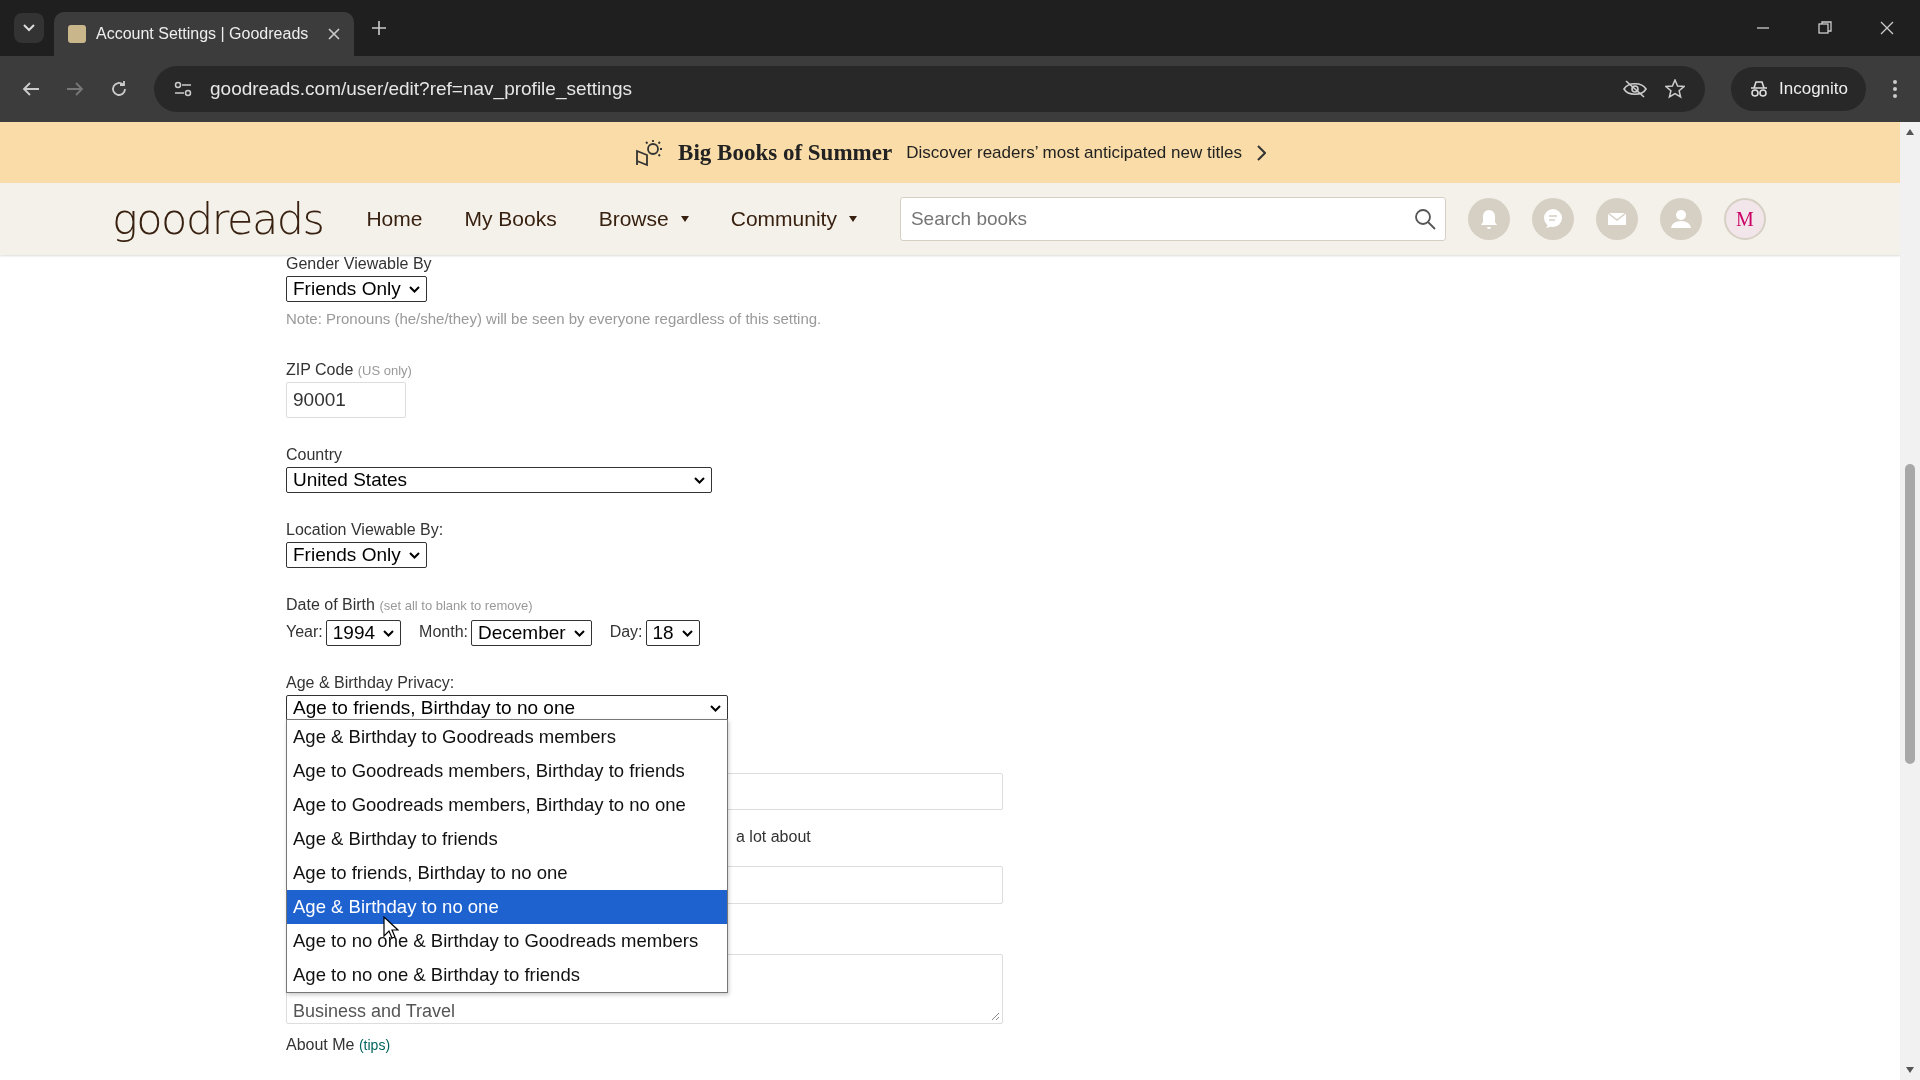  I want to click on help-text: a lot about, so click(773, 837).